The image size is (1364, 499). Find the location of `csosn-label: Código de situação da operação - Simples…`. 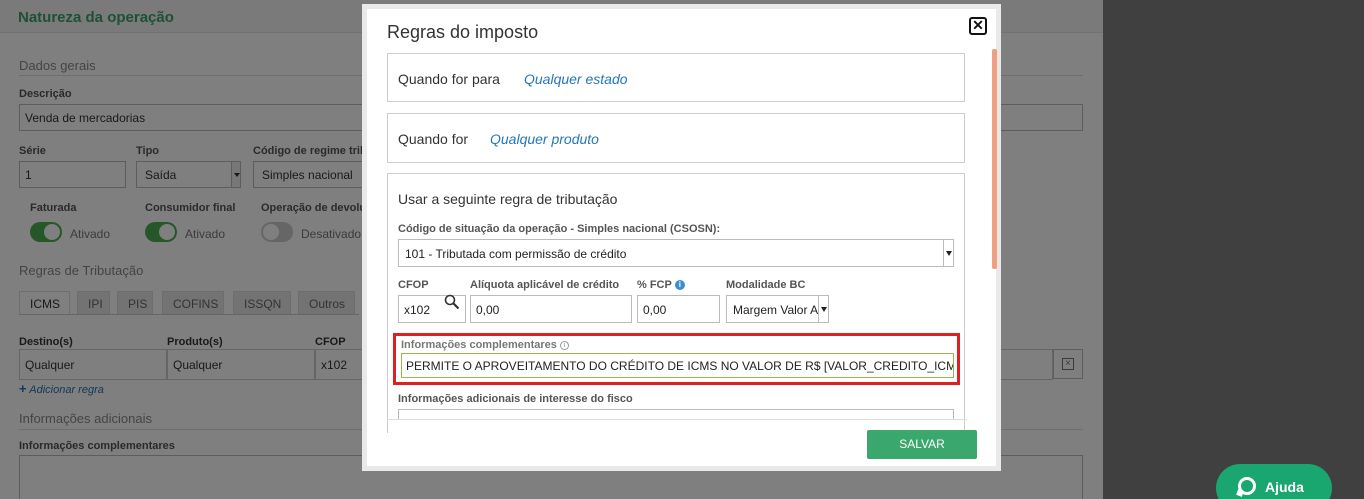

csosn-label: Código de situação da operação - Simples… is located at coordinates (559, 229).